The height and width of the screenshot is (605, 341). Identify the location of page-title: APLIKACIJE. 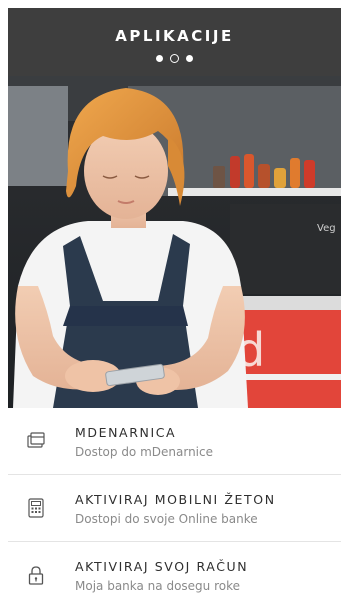
(174, 36).